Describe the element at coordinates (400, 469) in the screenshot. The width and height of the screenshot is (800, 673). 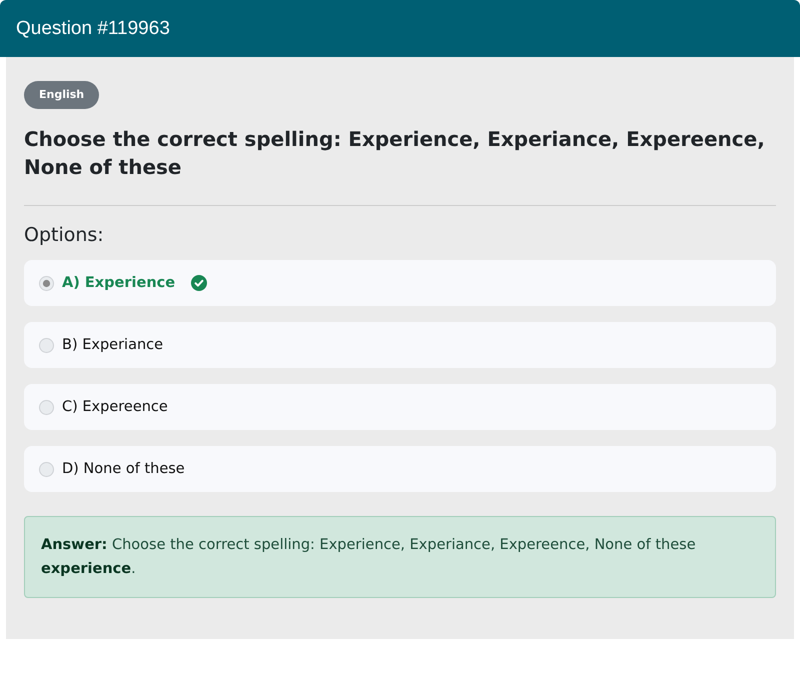
I see `option-card: D) None of these` at that location.